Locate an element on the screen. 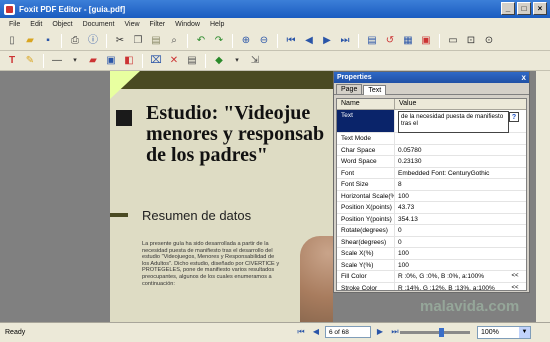  properties-icon: ▤ is located at coordinates (192, 61).